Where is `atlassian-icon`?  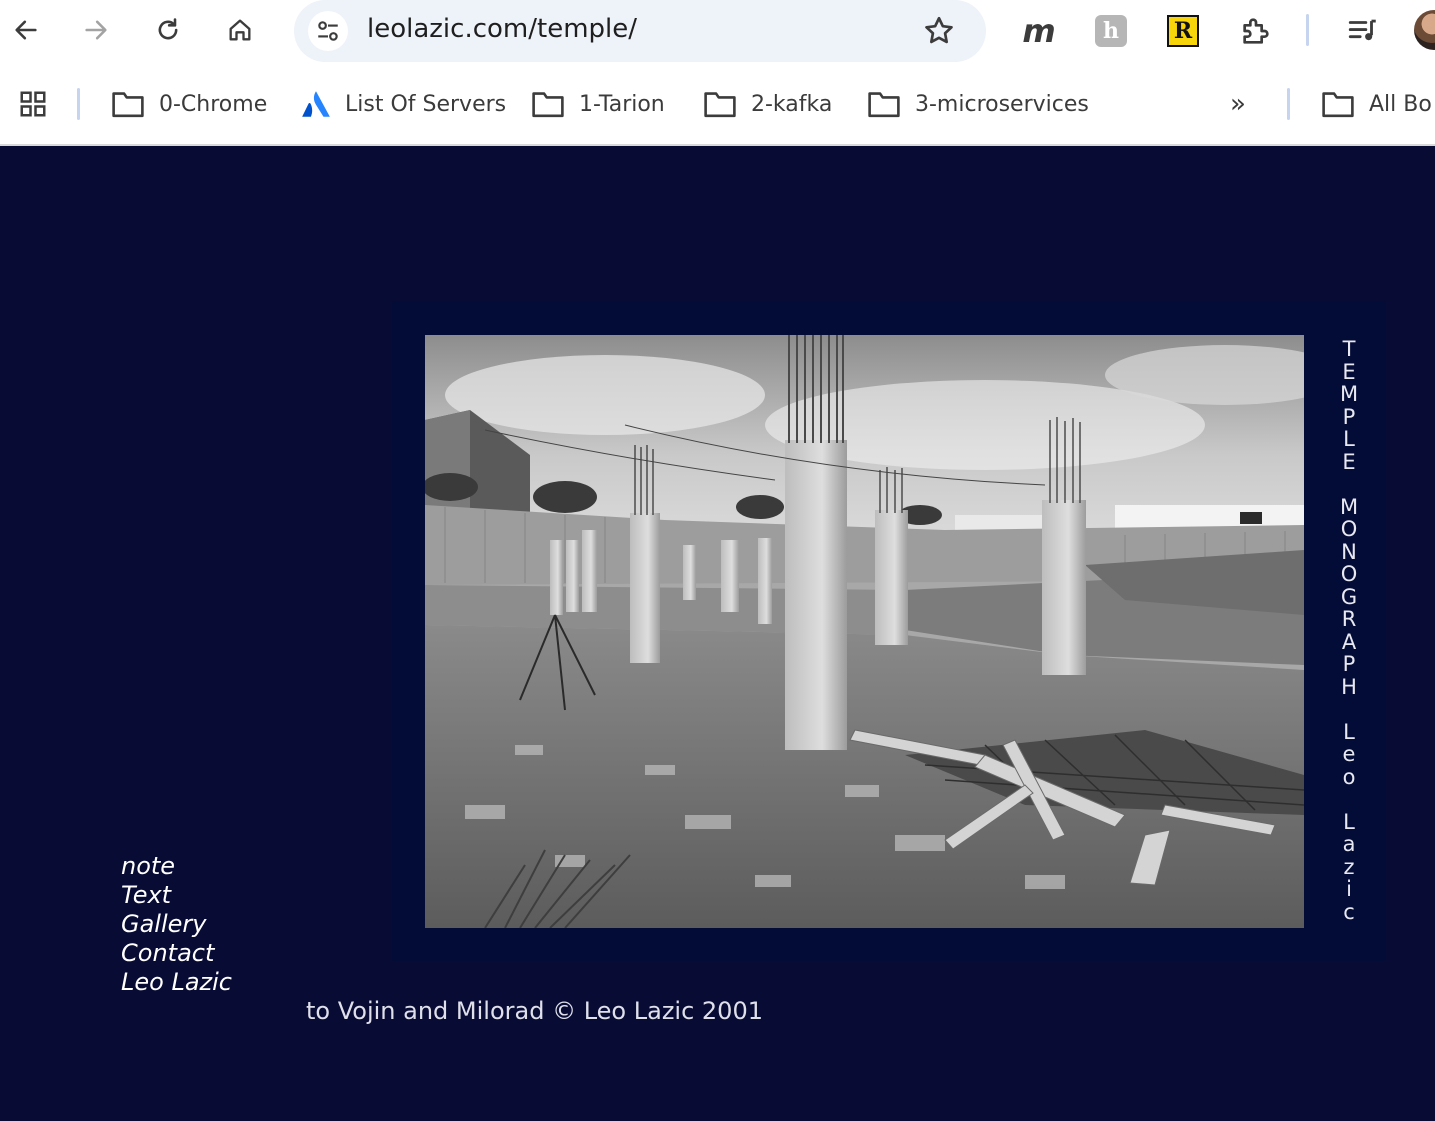 atlassian-icon is located at coordinates (316, 104).